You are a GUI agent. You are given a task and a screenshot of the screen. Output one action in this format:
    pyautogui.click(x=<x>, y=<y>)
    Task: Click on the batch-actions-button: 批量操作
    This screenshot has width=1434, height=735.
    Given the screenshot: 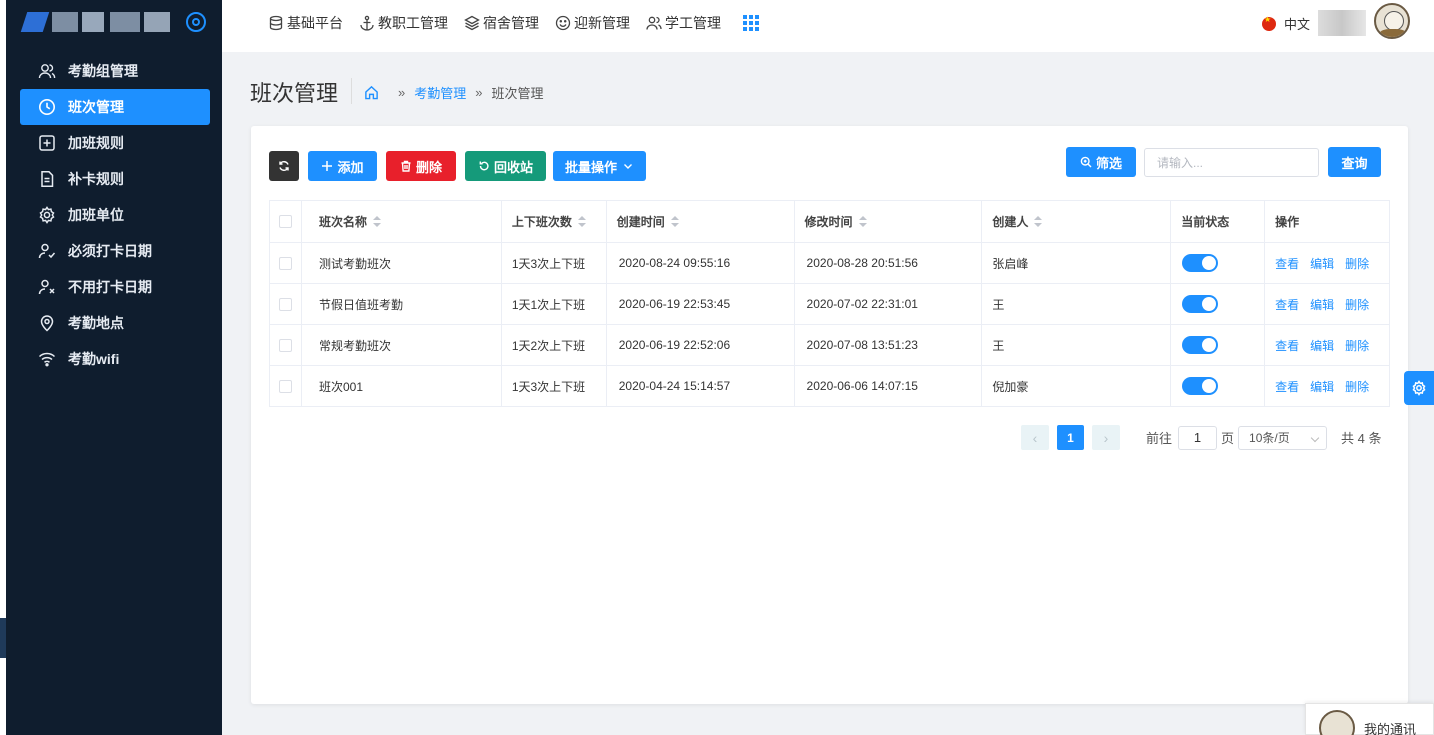 What is the action you would take?
    pyautogui.click(x=599, y=166)
    